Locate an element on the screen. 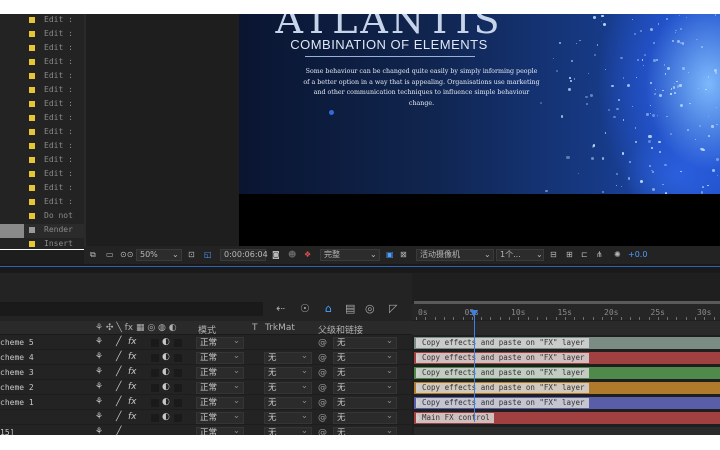 Image resolution: width=720 pixels, height=450 pixels. layer-name: cheme 3 is located at coordinates (17, 372).